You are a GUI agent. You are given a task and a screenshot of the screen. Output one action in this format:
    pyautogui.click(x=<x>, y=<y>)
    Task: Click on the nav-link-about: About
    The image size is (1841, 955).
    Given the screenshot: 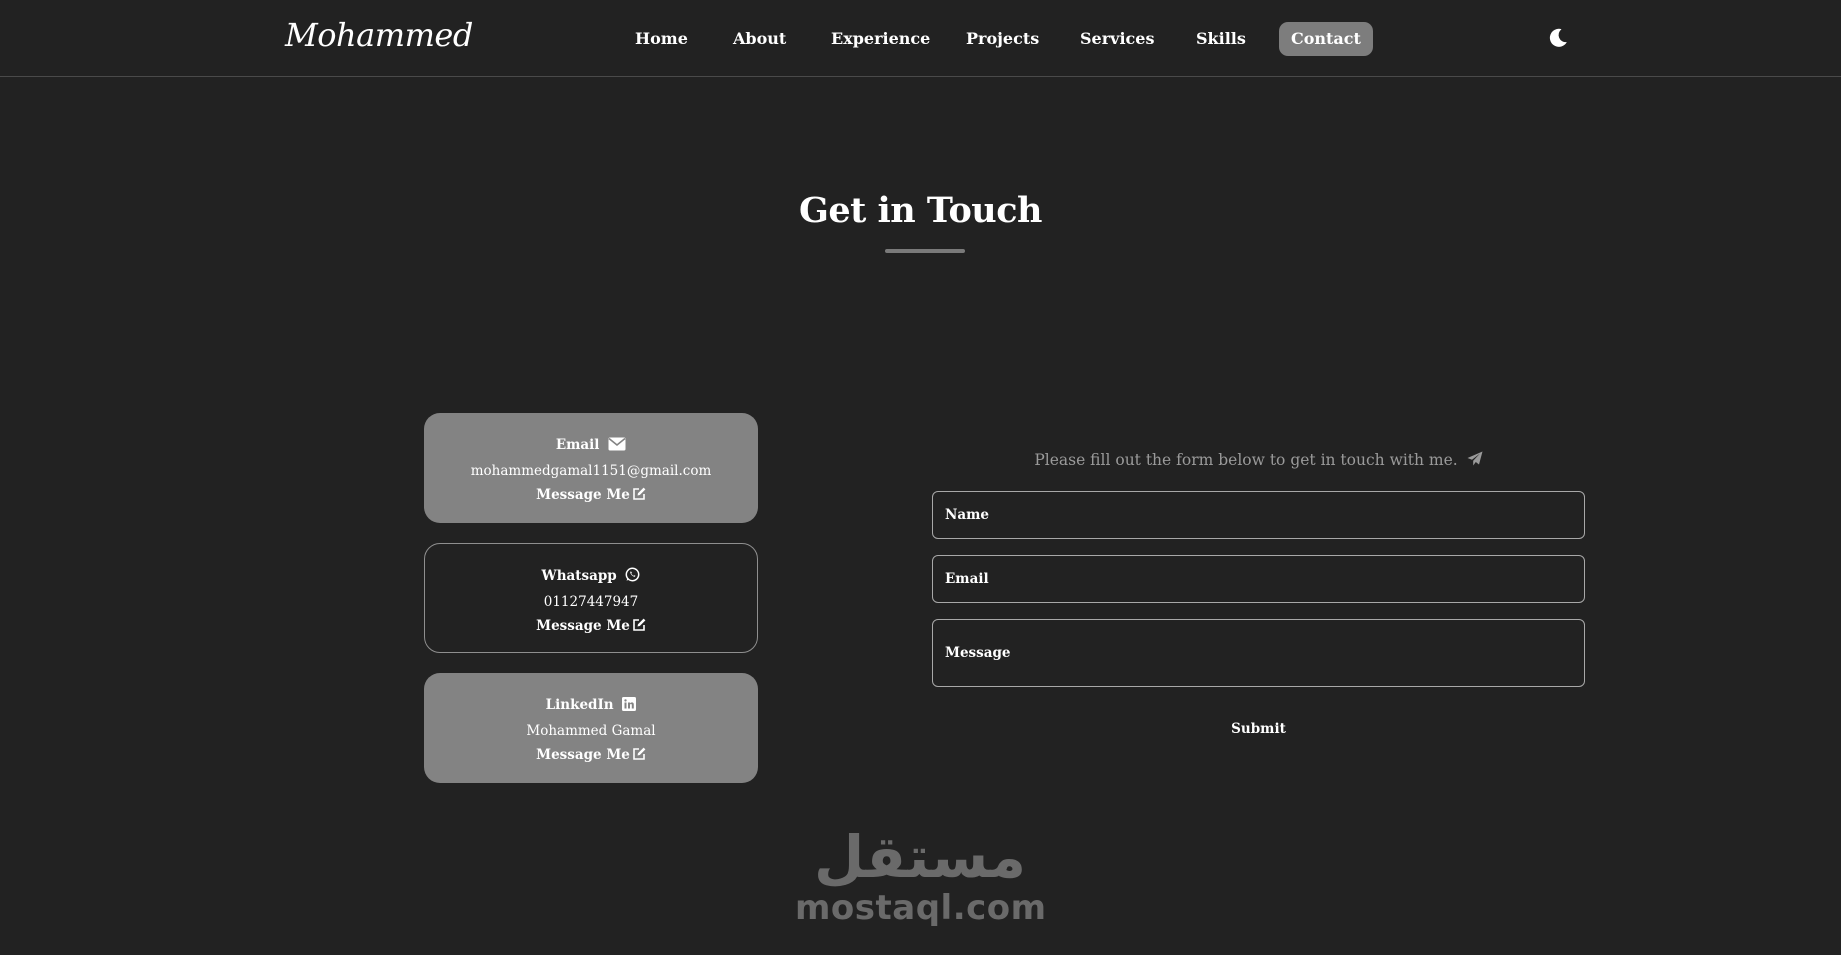 What is the action you would take?
    pyautogui.click(x=759, y=39)
    